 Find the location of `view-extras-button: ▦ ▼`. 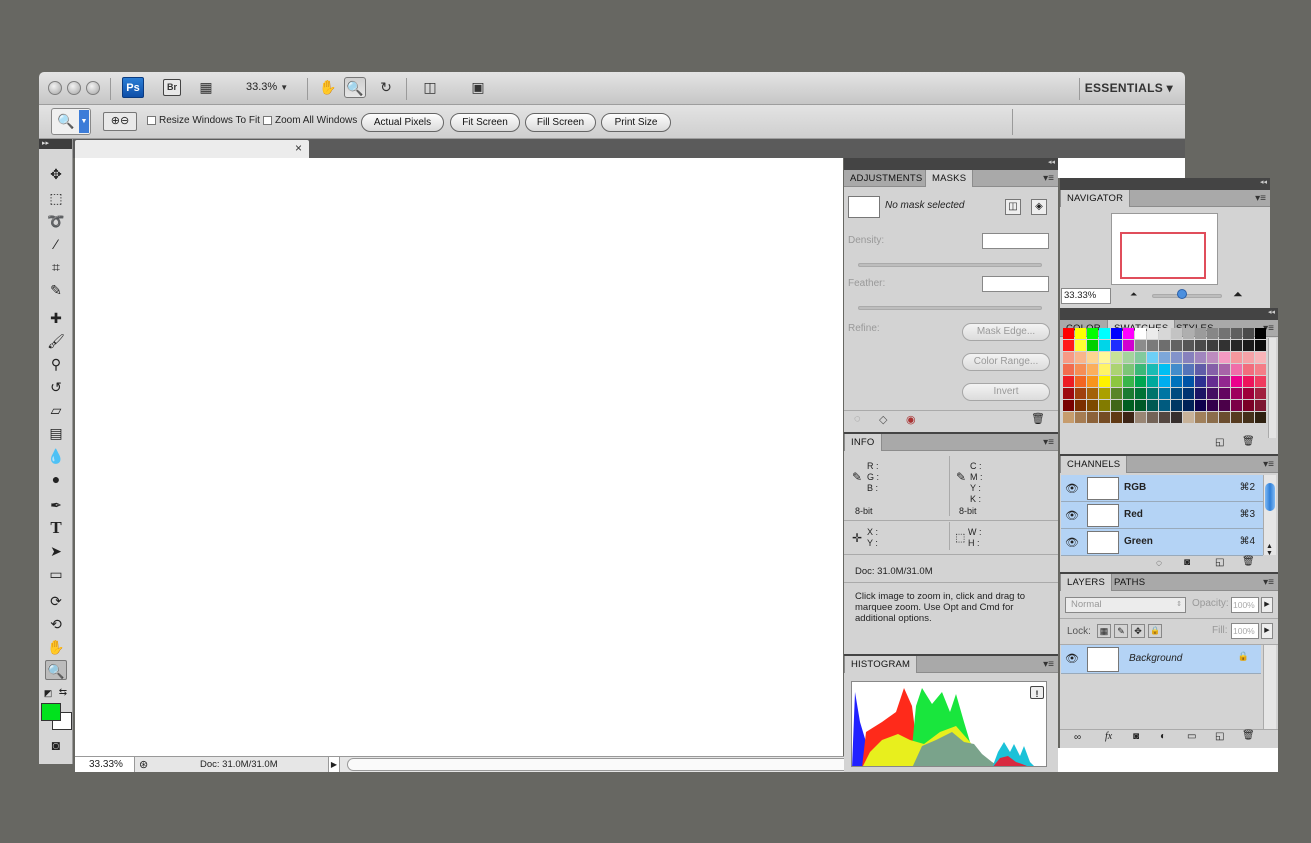

view-extras-button: ▦ ▼ is located at coordinates (206, 97).